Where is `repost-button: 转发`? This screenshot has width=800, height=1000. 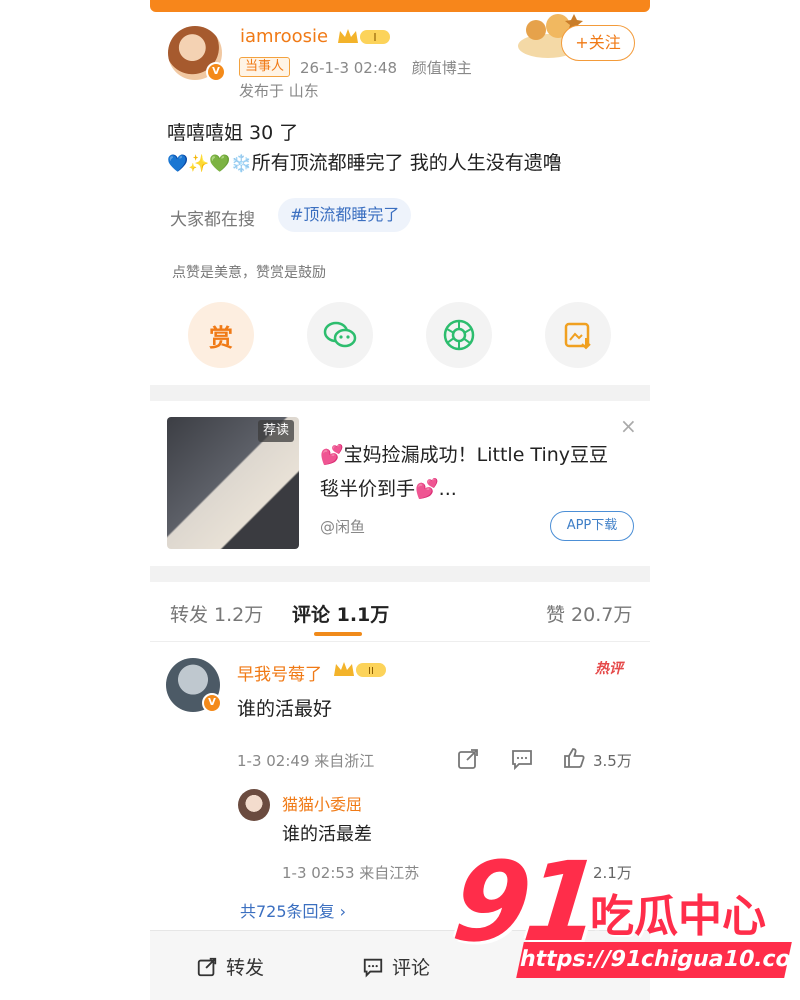
repost-button: 转发 is located at coordinates (230, 966).